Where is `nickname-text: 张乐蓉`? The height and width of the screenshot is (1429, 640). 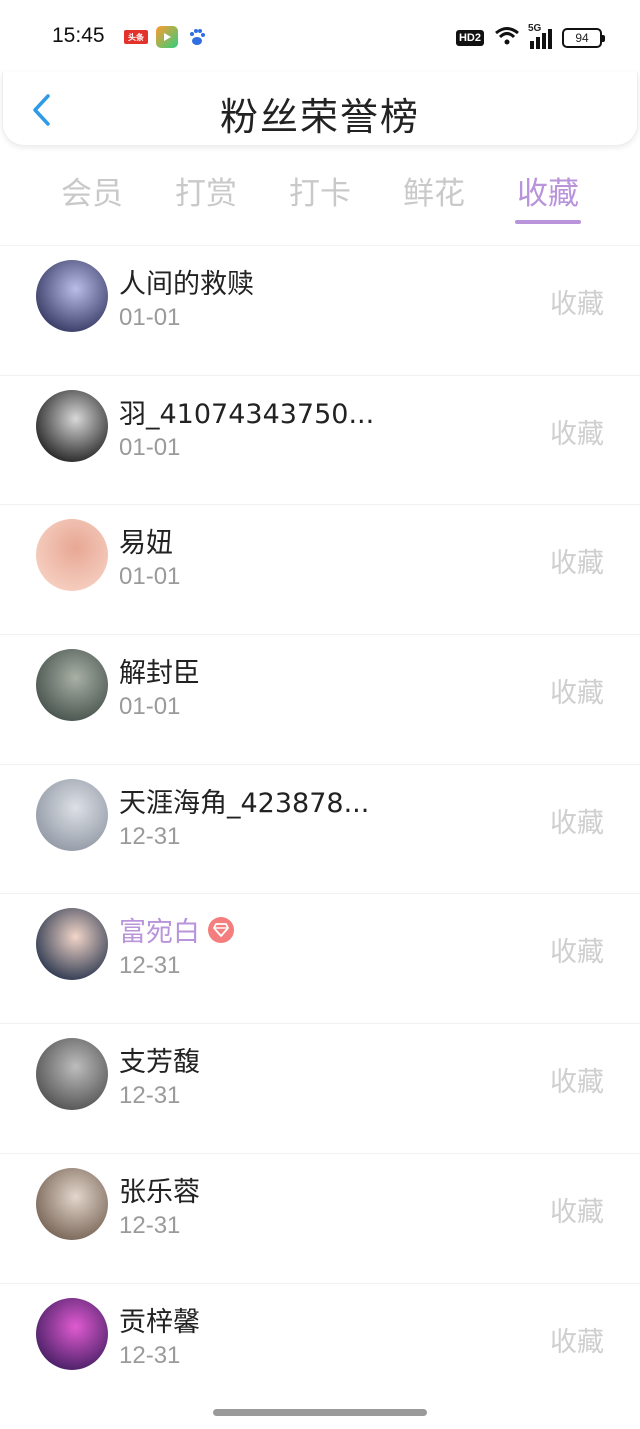 nickname-text: 张乐蓉 is located at coordinates (159, 1192).